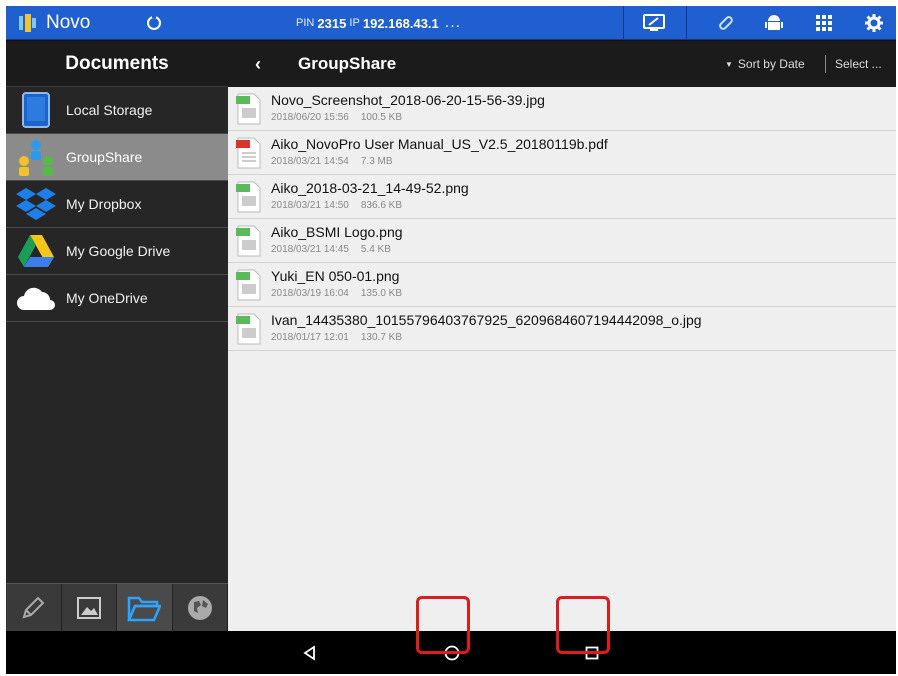 The height and width of the screenshot is (676, 898). What do you see at coordinates (36, 204) in the screenshot?
I see `dropbox-icon` at bounding box center [36, 204].